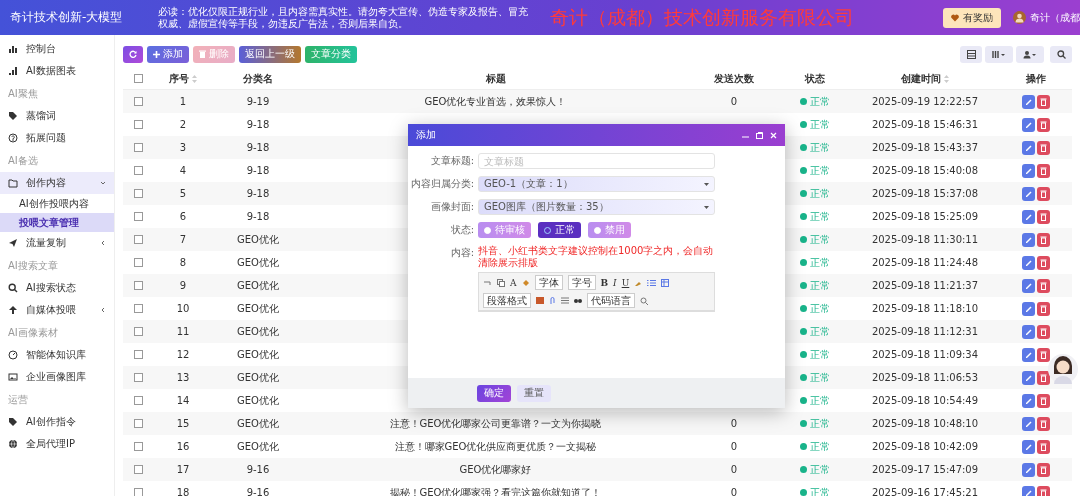  I want to click on nav-subitem: AI创作投喂内容, so click(57, 203).